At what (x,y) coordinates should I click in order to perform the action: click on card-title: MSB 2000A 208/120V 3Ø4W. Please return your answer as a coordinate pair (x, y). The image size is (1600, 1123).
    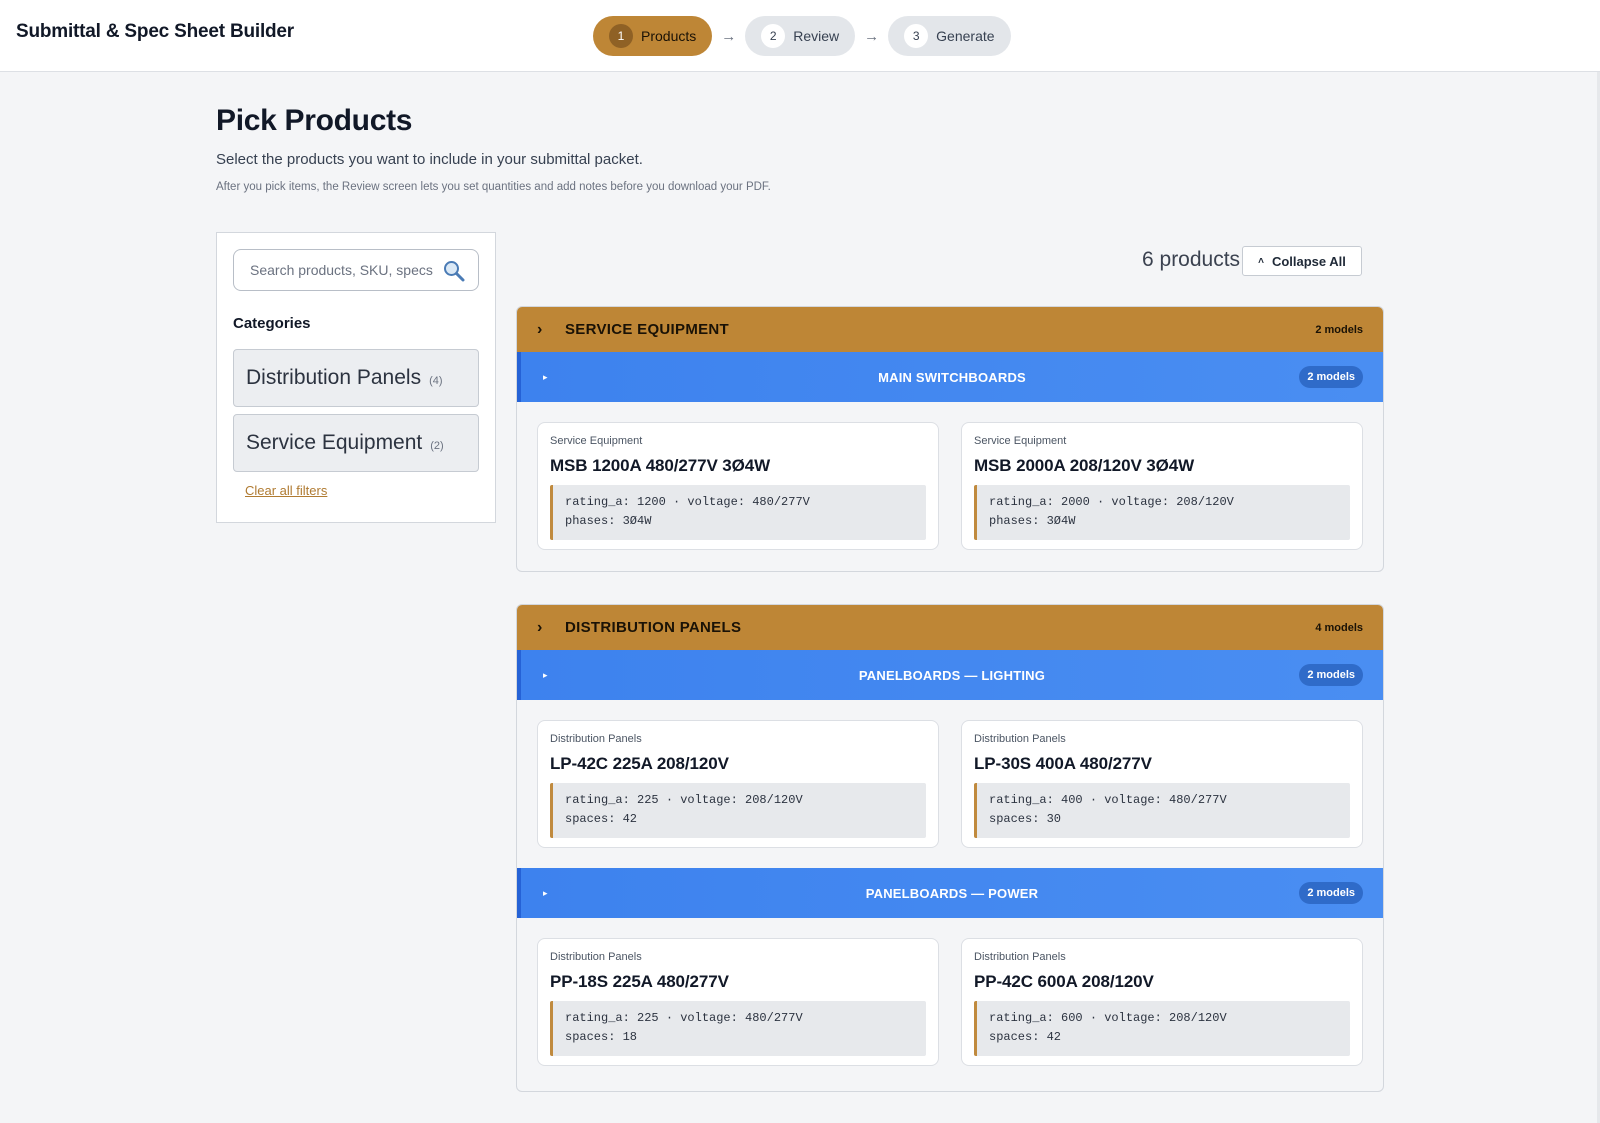
    Looking at the image, I should click on (1084, 465).